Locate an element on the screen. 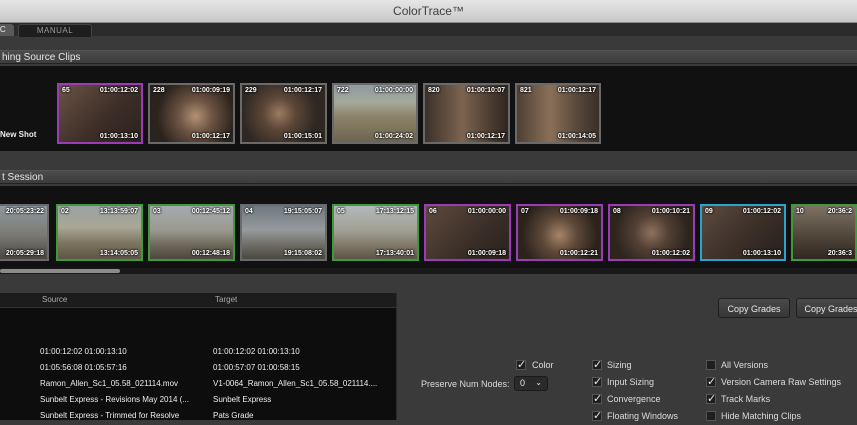 This screenshot has height=425, width=857. column-target: Target is located at coordinates (226, 300).